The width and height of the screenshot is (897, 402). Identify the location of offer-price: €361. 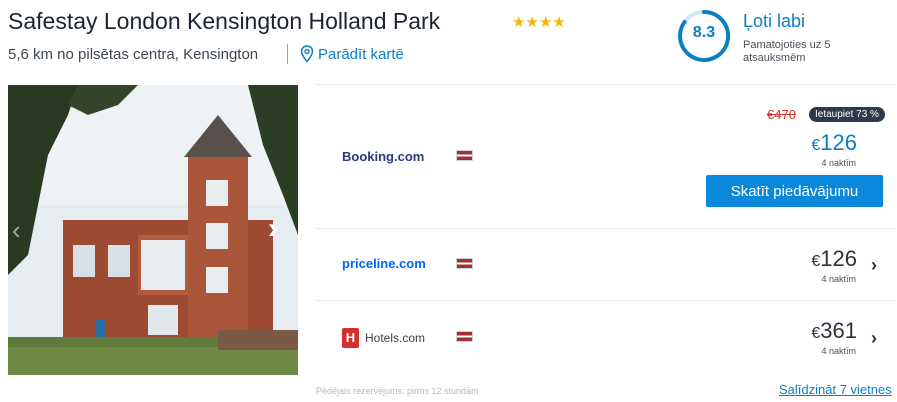
(834, 331).